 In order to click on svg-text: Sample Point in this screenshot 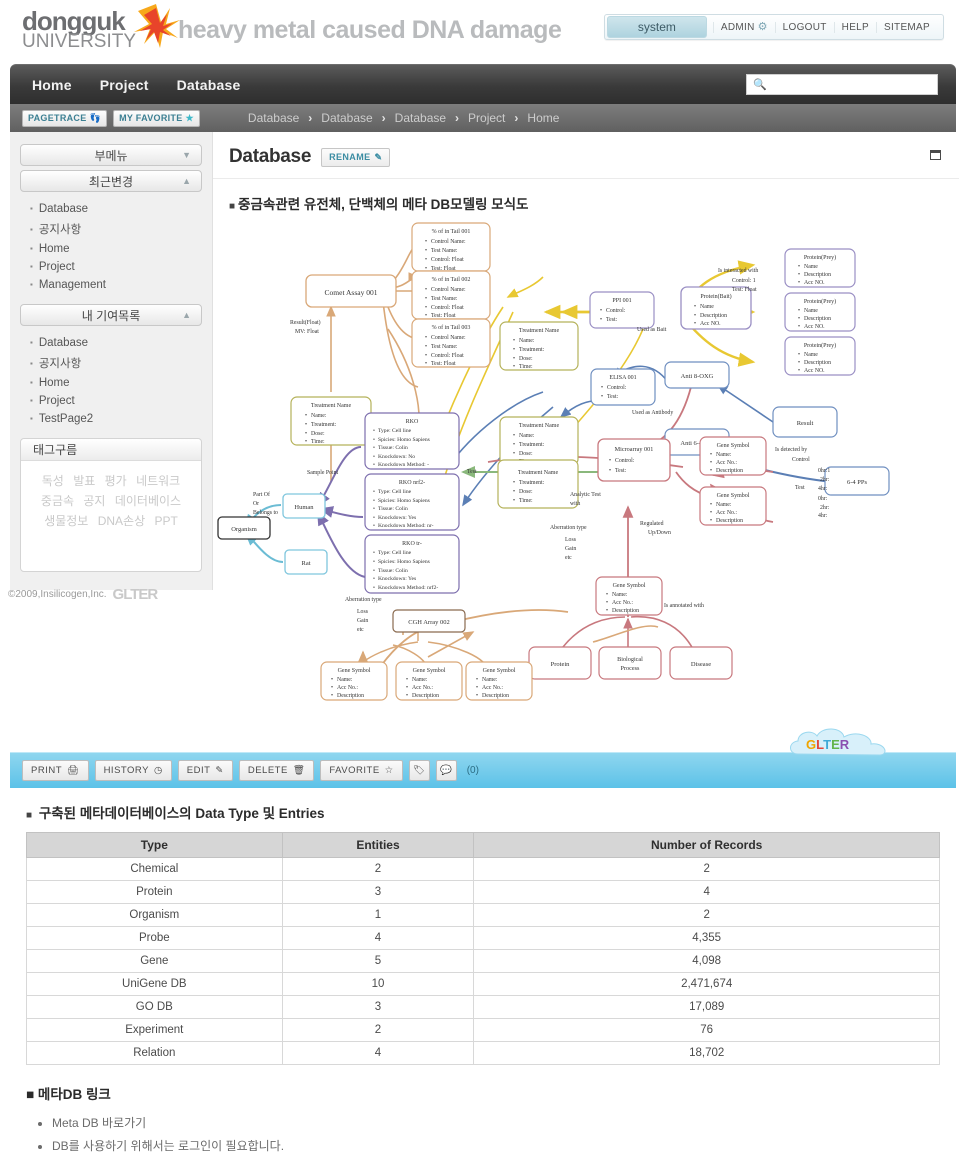, I will do `click(322, 473)`.